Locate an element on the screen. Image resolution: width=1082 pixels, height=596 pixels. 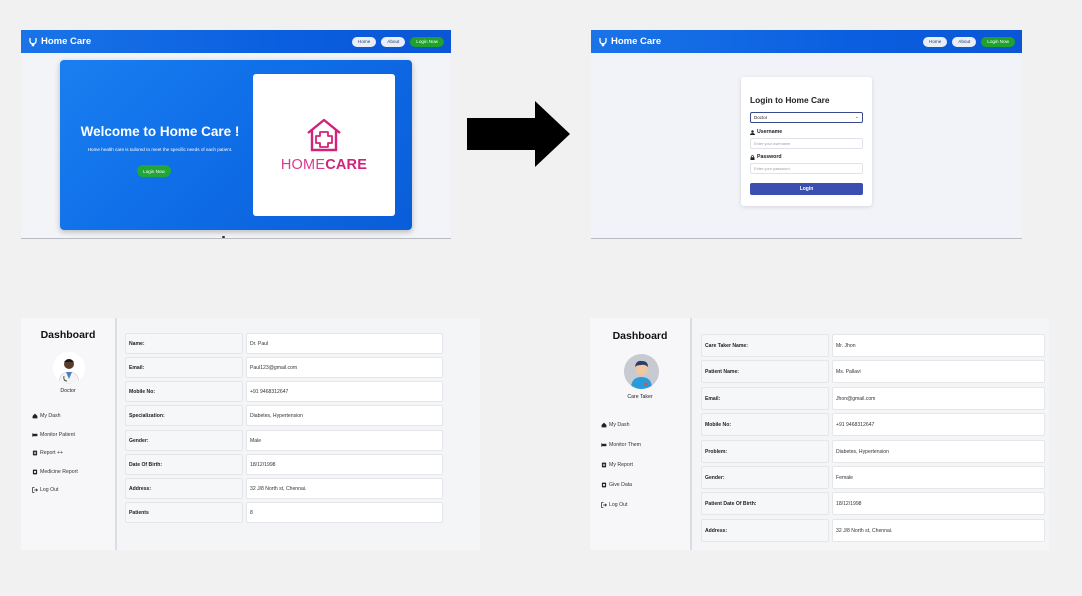
login-button: Login is located at coordinates (806, 189).